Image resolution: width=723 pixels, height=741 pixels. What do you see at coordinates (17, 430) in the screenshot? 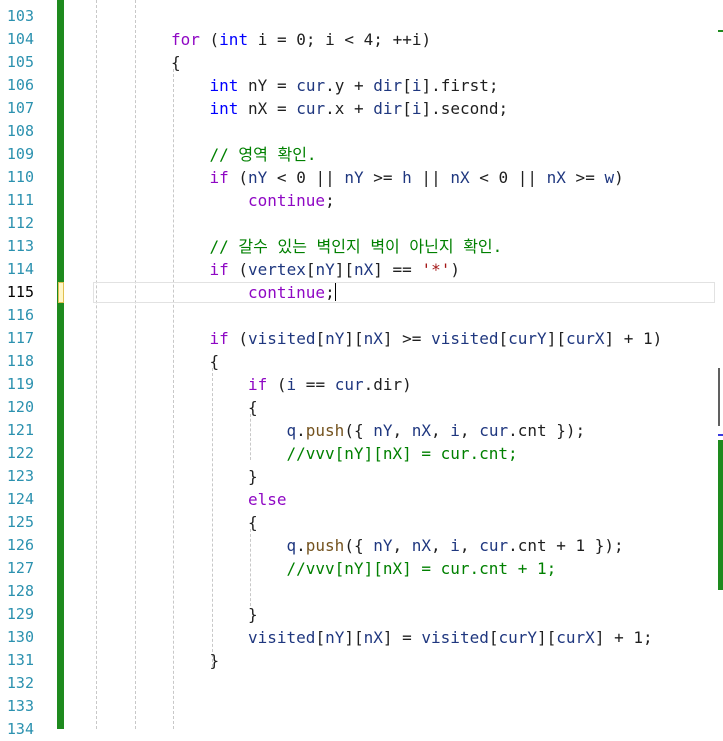
I see `line-number: 121` at bounding box center [17, 430].